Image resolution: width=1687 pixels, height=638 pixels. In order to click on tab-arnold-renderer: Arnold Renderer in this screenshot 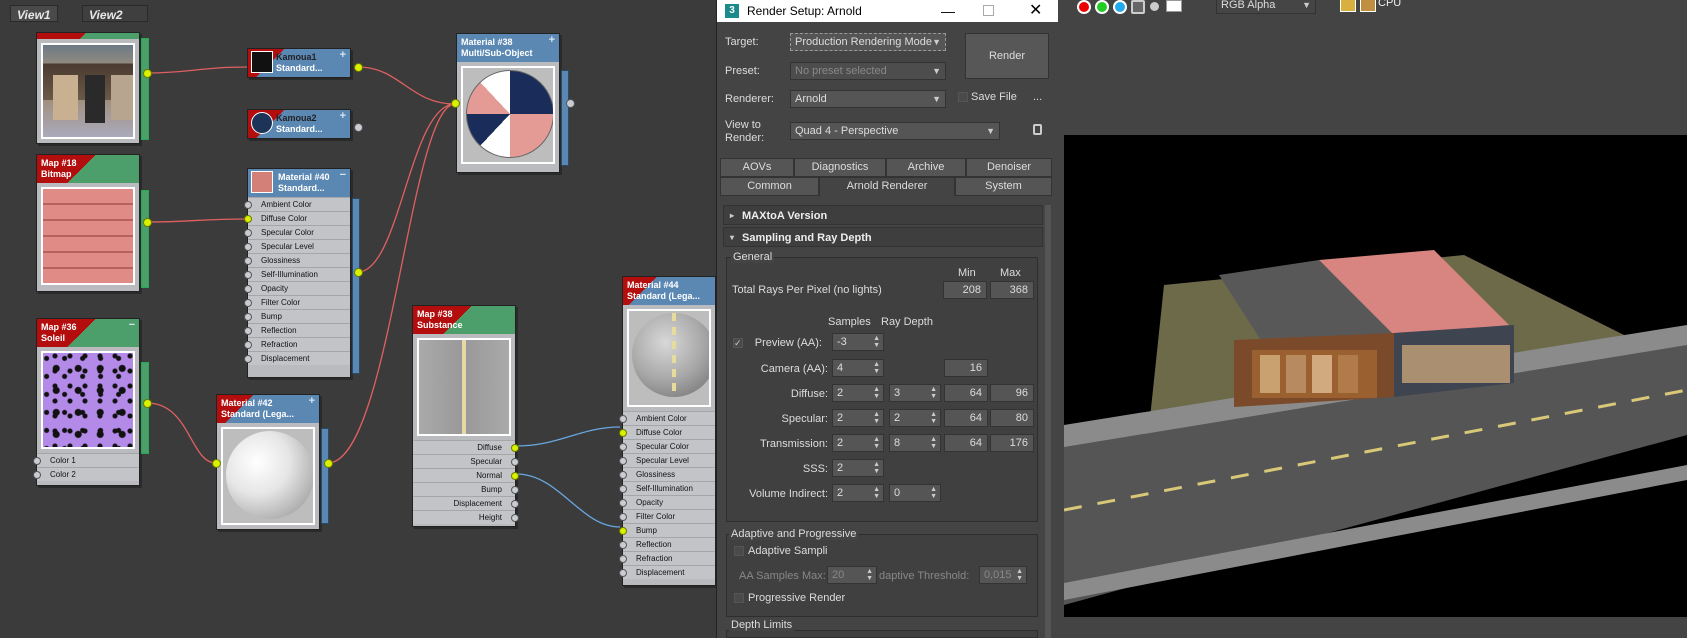, I will do `click(887, 186)`.